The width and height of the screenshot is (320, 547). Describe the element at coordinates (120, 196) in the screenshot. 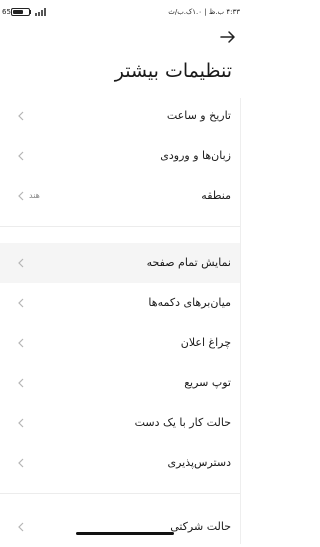

I see `settings-item-region: منطقه هند` at that location.